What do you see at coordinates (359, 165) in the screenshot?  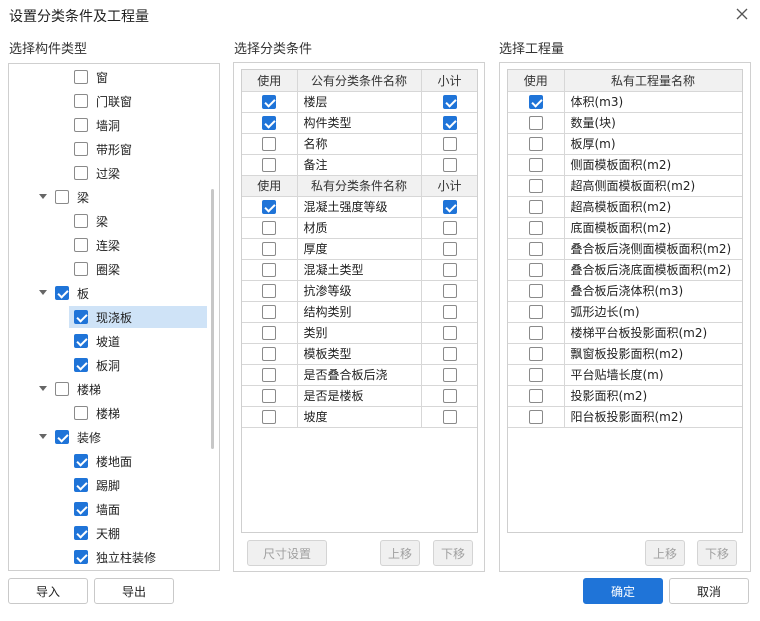 I see `table-row: 备注` at bounding box center [359, 165].